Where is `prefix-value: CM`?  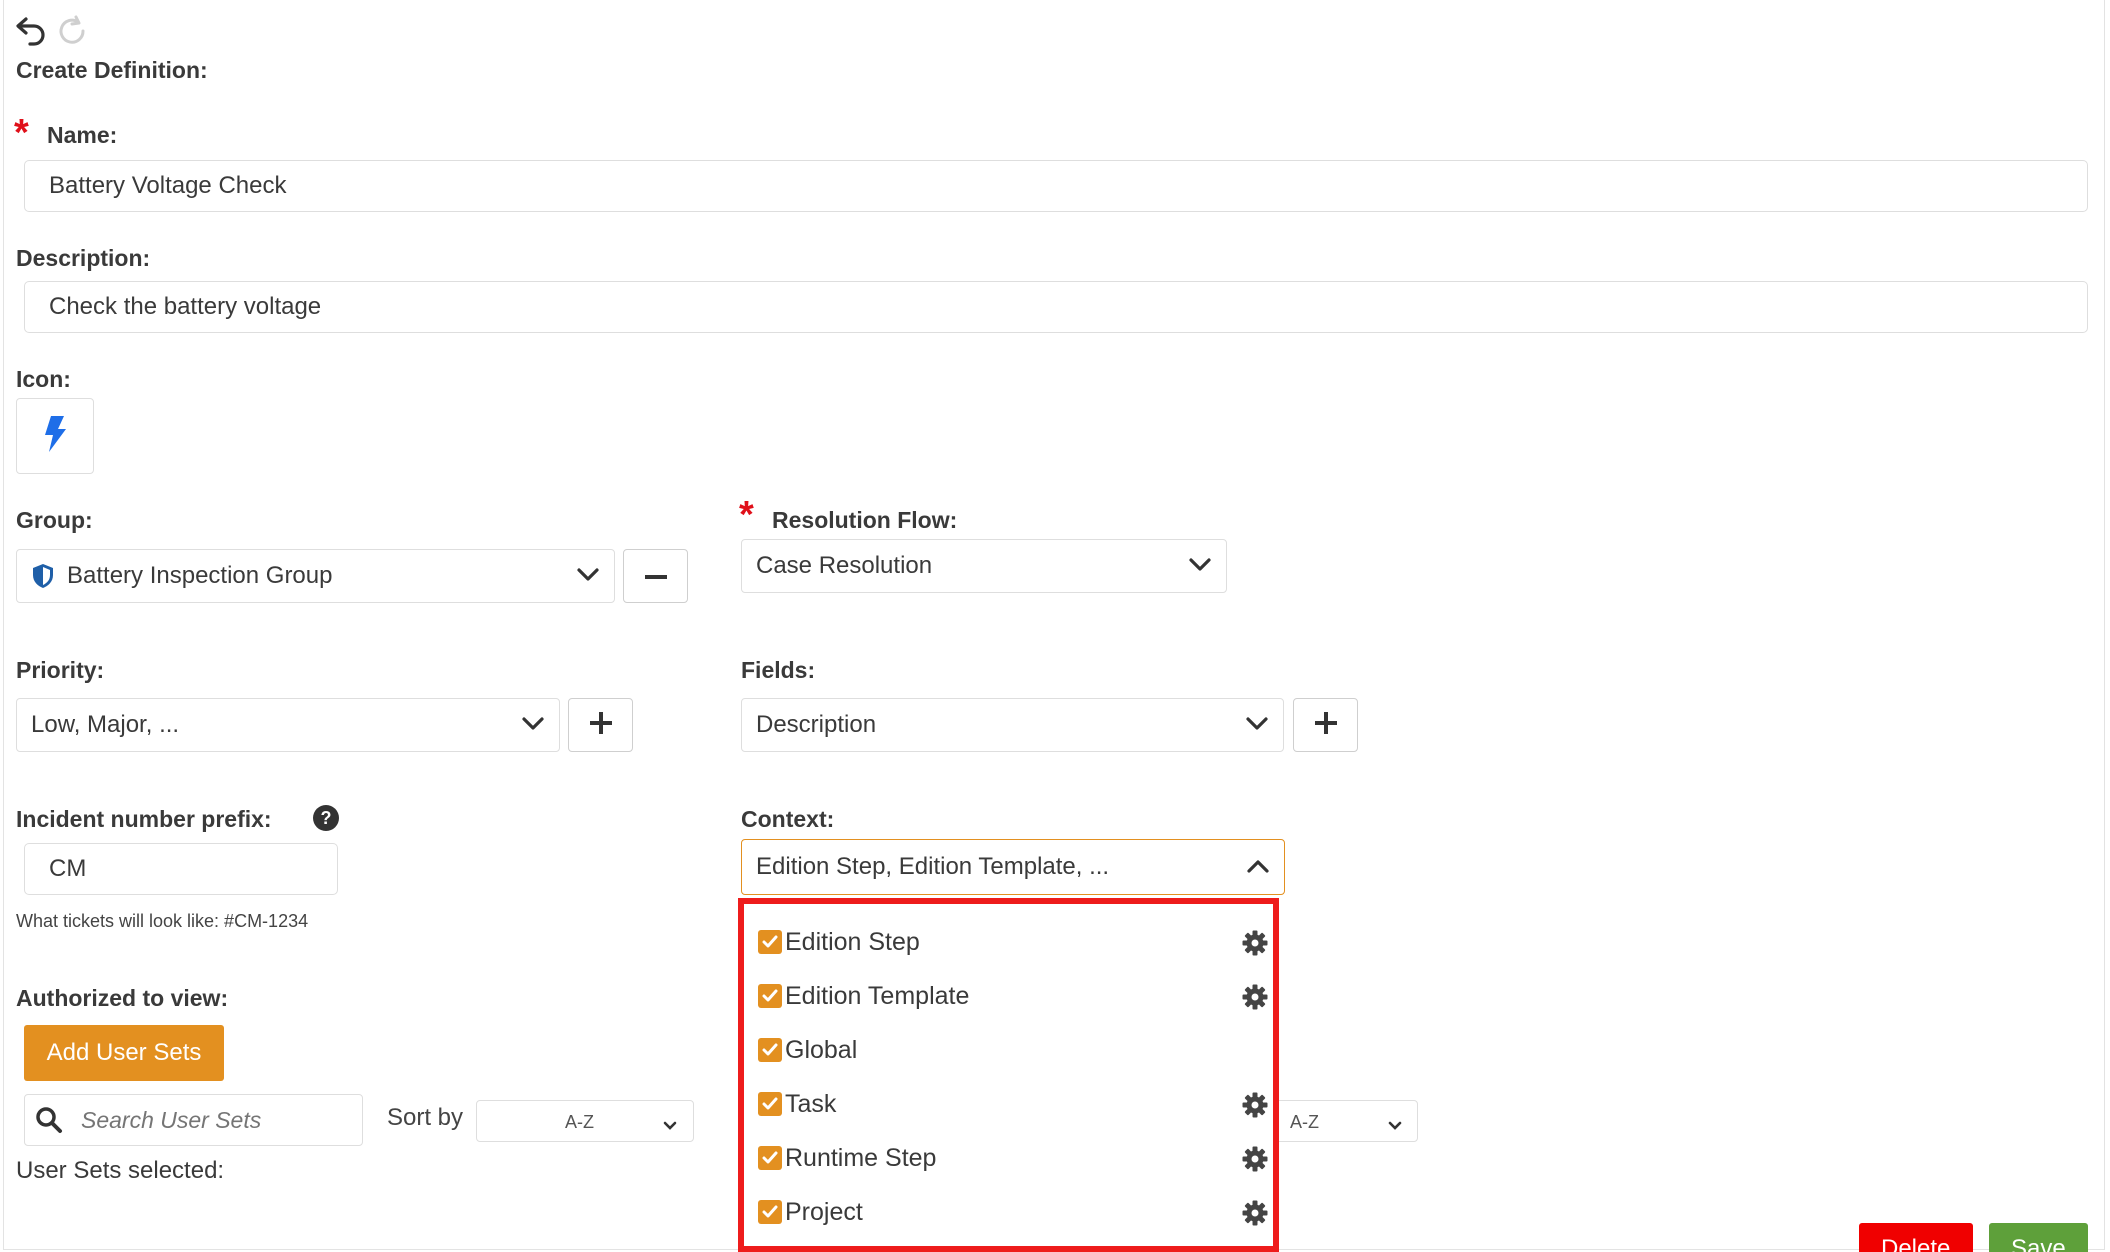
prefix-value: CM is located at coordinates (68, 868).